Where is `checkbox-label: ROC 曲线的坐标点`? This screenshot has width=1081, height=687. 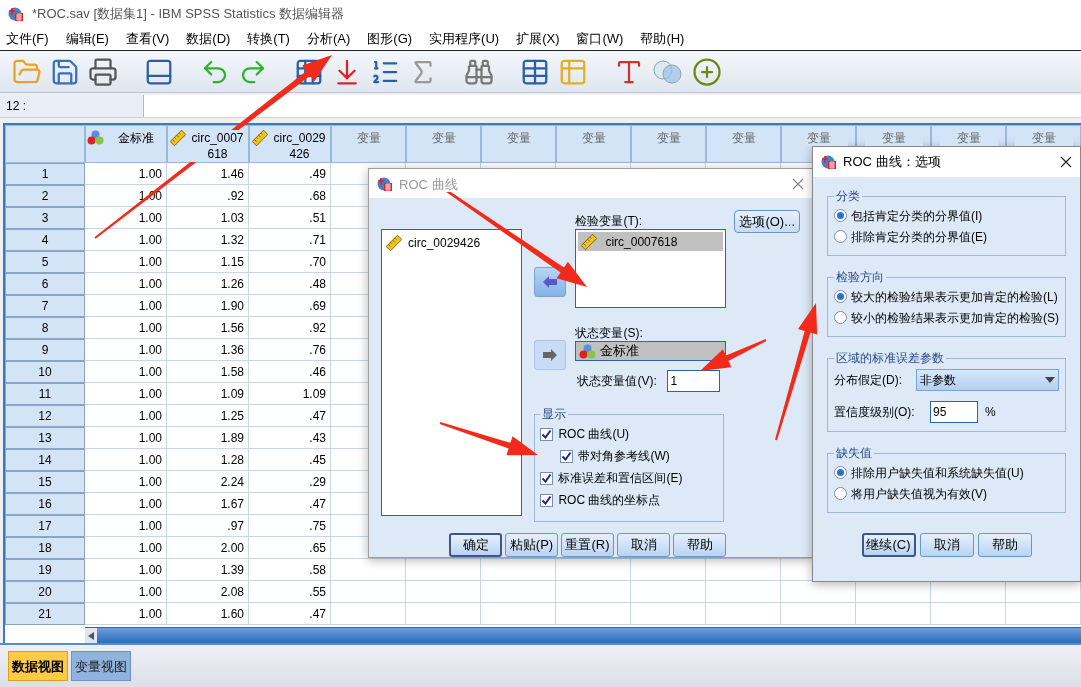 checkbox-label: ROC 曲线的坐标点 is located at coordinates (609, 500).